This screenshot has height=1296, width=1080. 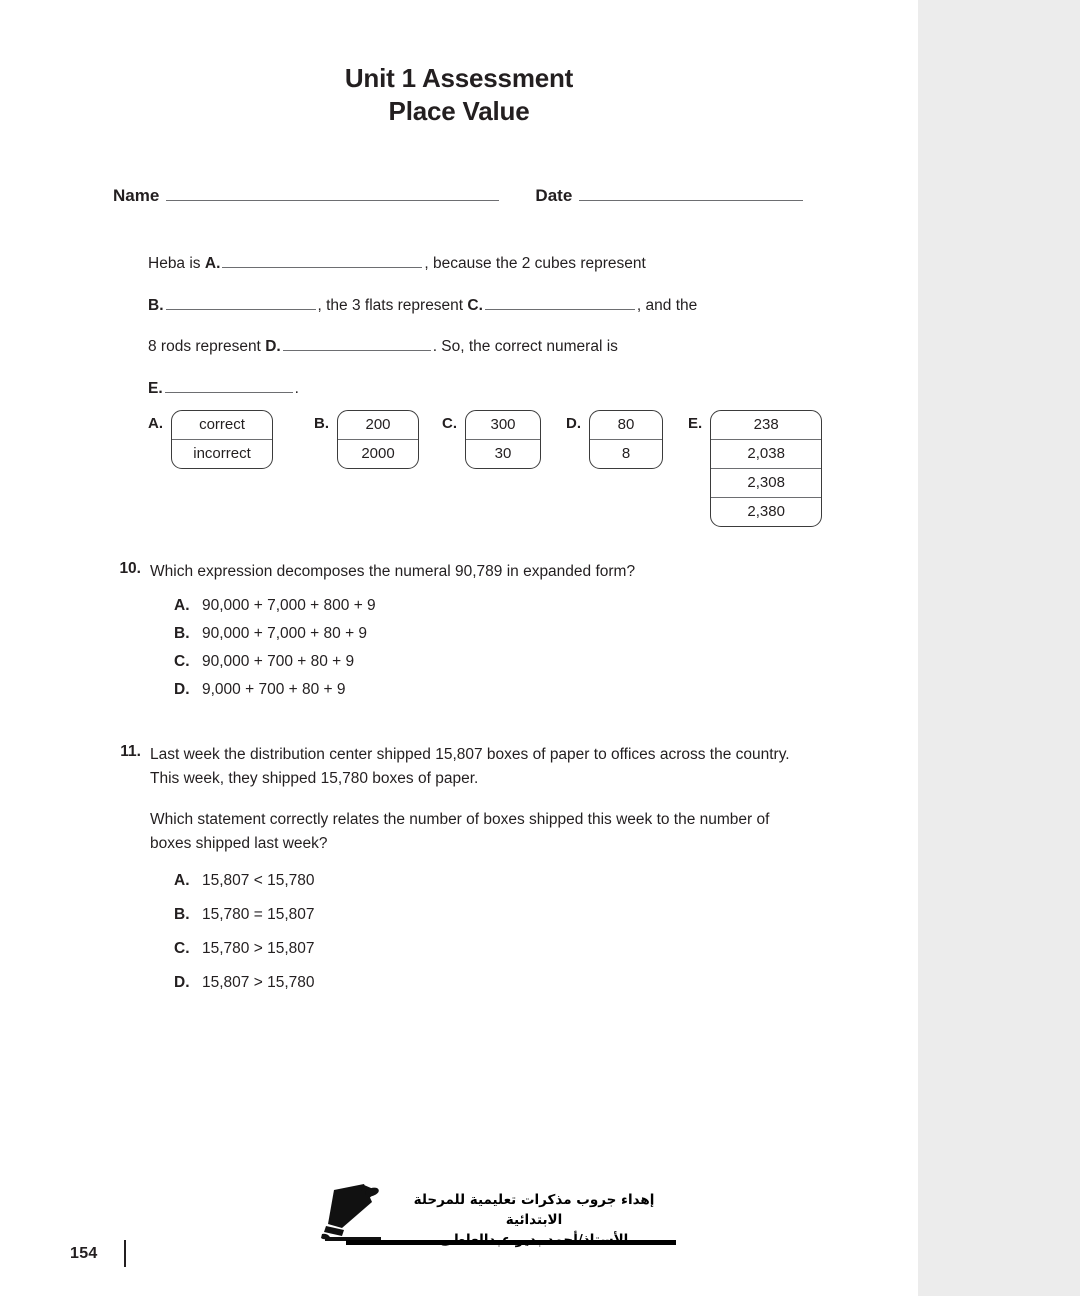 I want to click on question-10-option-d: D. 9,000 + 700 + 80 + 9, so click(x=494, y=690).